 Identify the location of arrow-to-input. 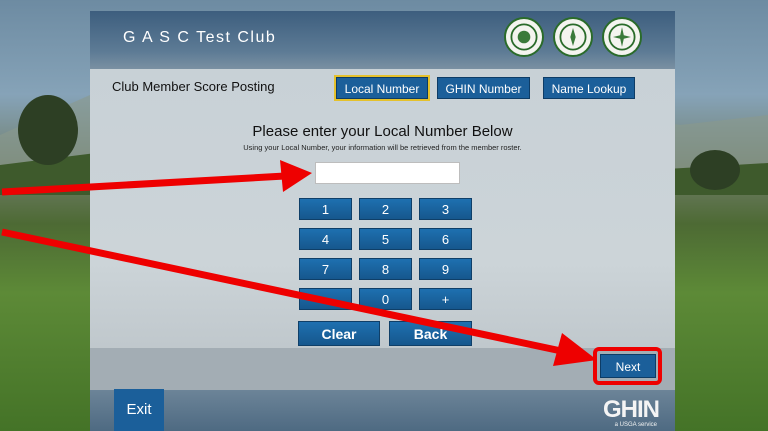
(143, 184).